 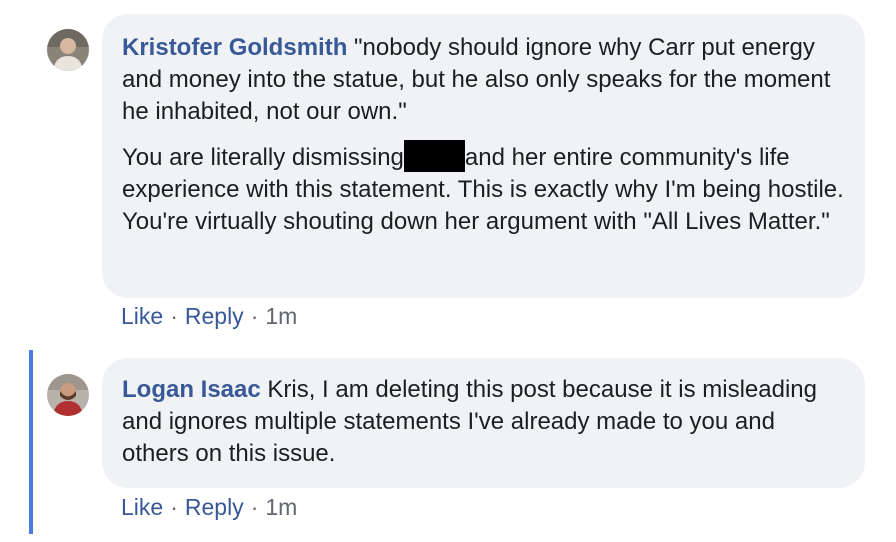 What do you see at coordinates (234, 47) in the screenshot?
I see `comment-author-link: Kristofer Goldsmith` at bounding box center [234, 47].